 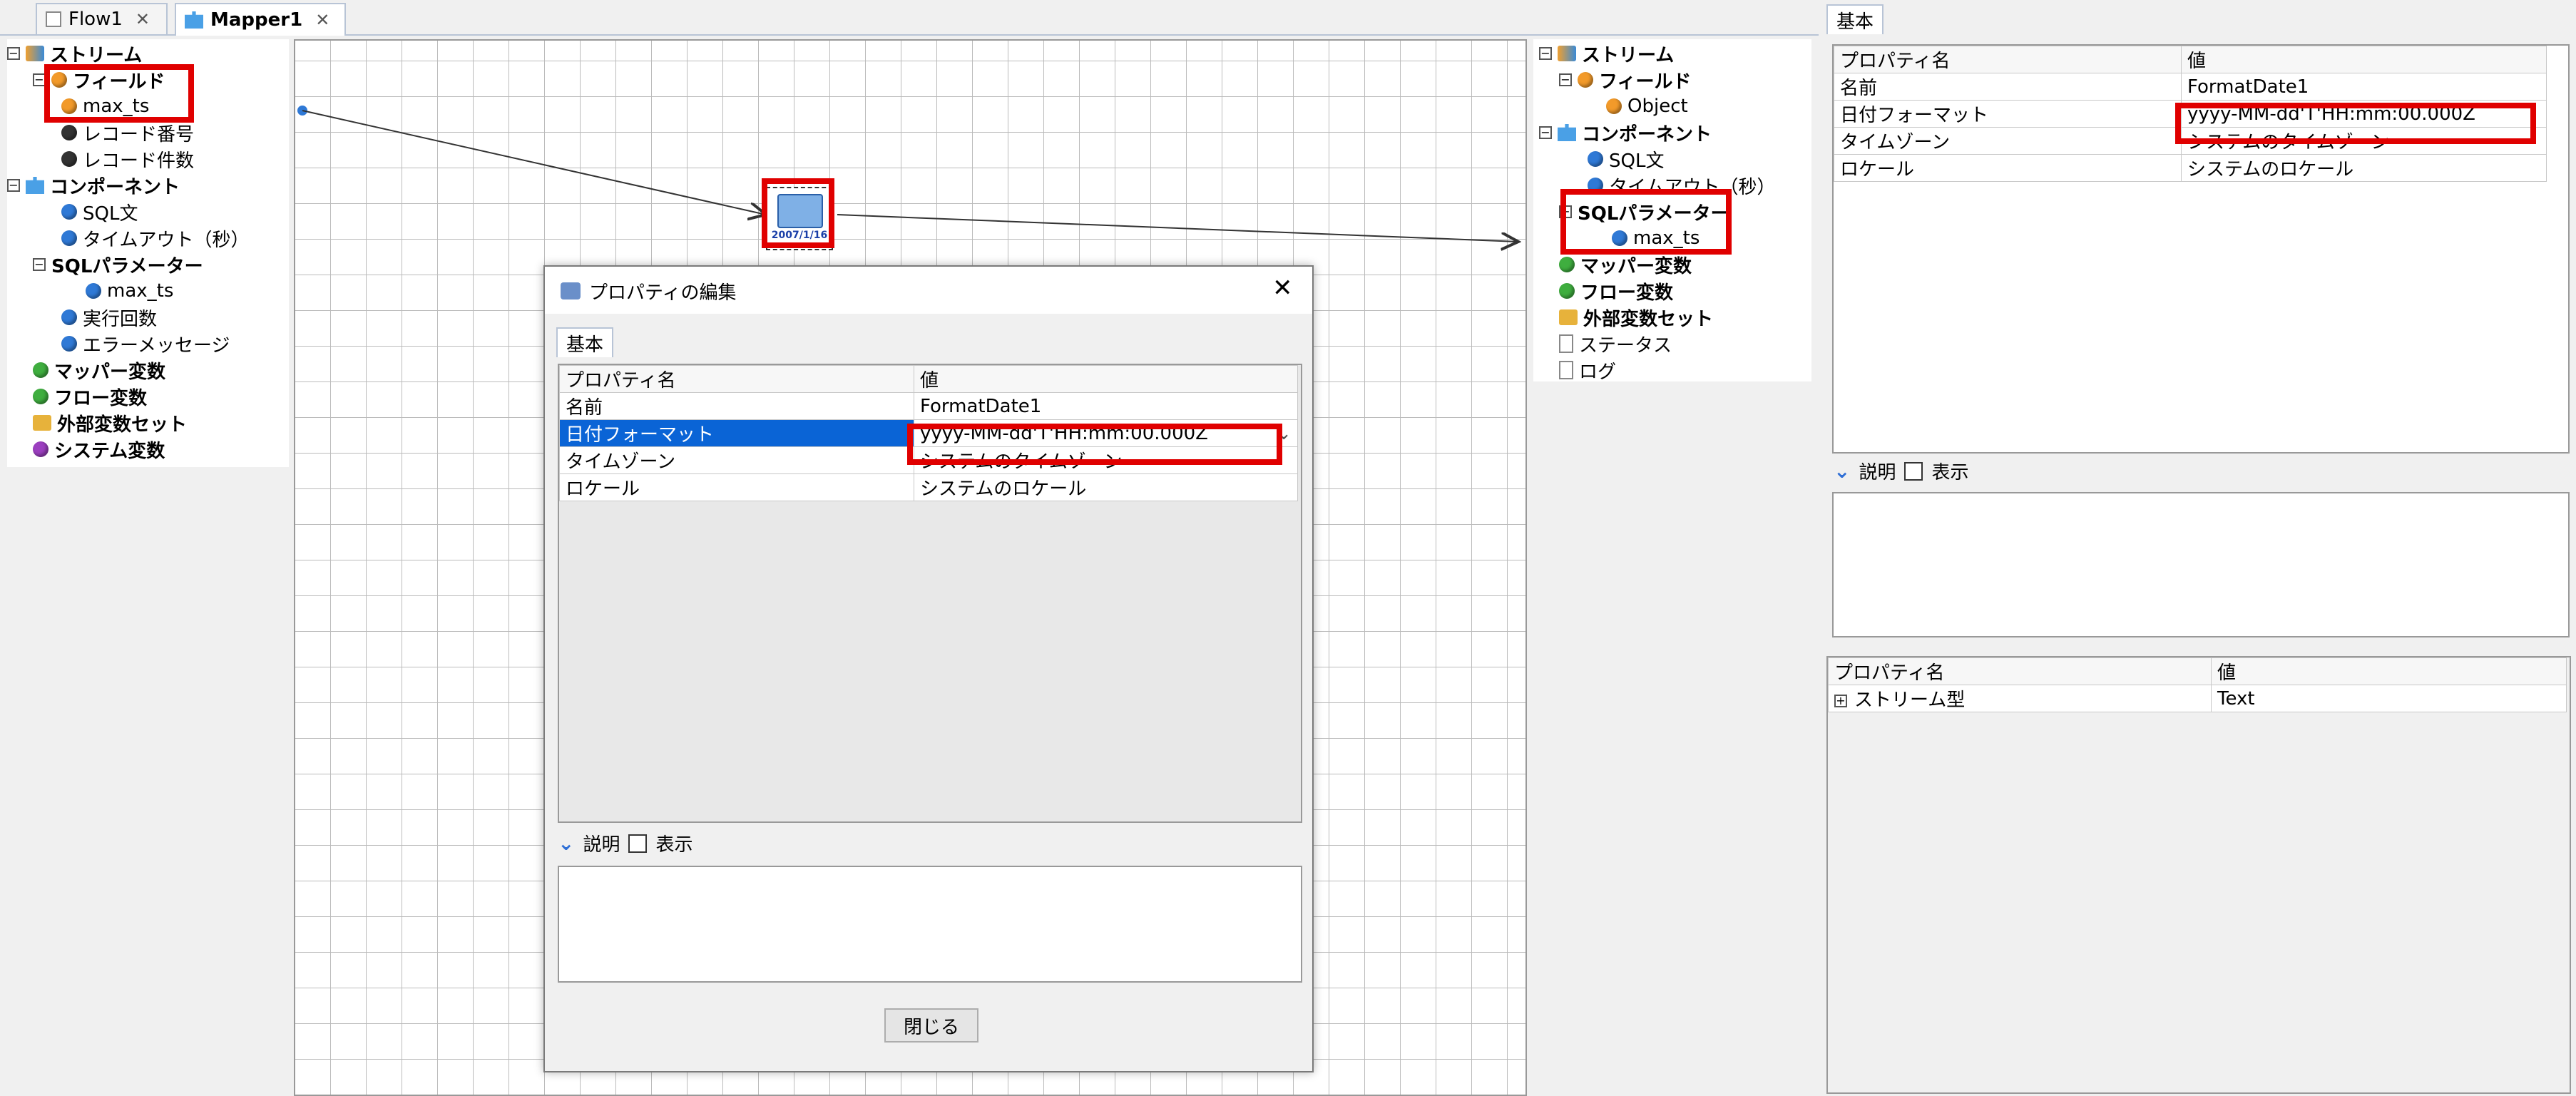 What do you see at coordinates (139, 161) in the screenshot?
I see `tree-label: レコード件数` at bounding box center [139, 161].